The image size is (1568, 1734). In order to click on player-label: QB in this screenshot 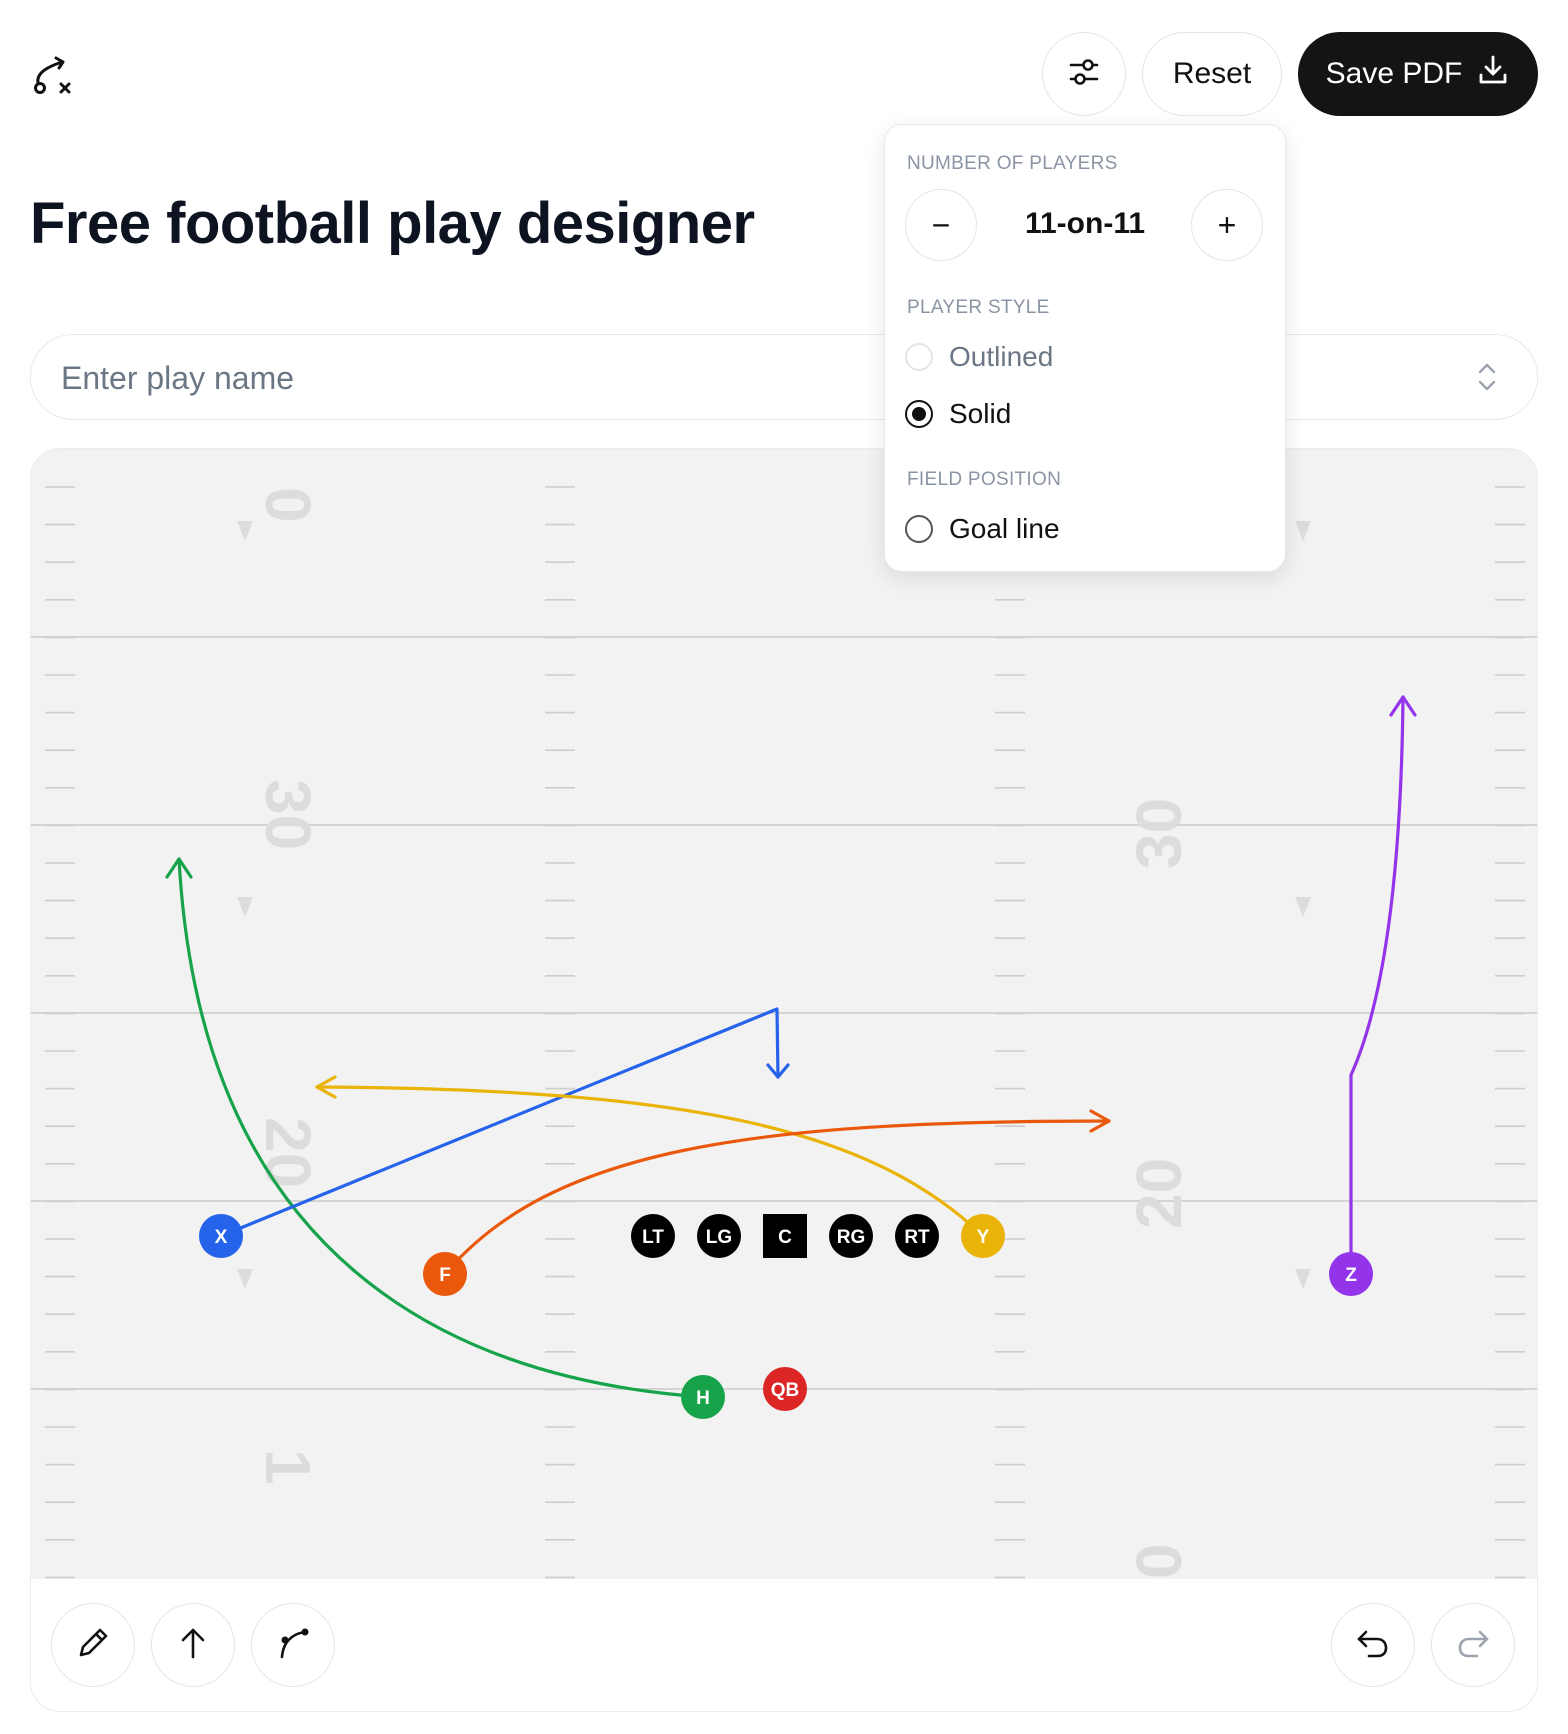, I will do `click(785, 1390)`.